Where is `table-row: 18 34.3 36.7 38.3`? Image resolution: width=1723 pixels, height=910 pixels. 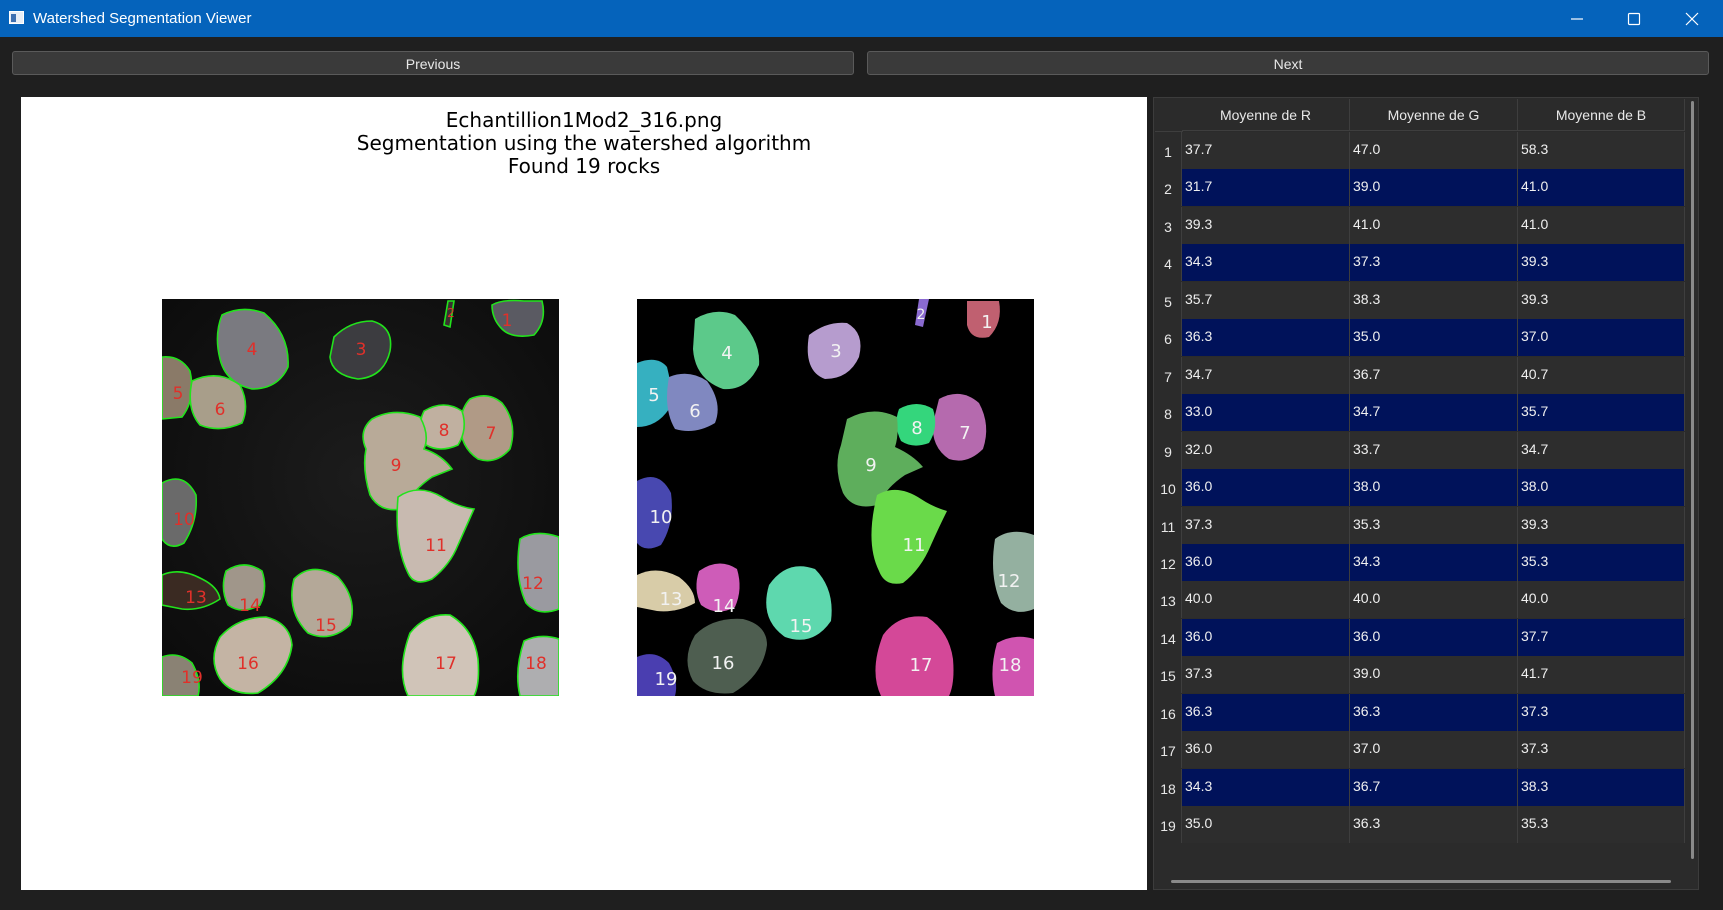 table-row: 18 34.3 36.7 38.3 is located at coordinates (1420, 787).